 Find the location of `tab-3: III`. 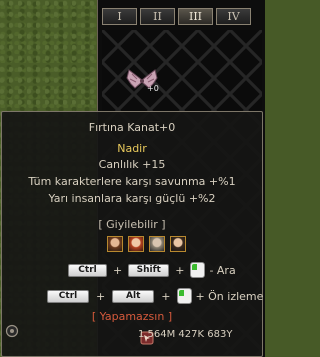

tab-3: III is located at coordinates (195, 16).